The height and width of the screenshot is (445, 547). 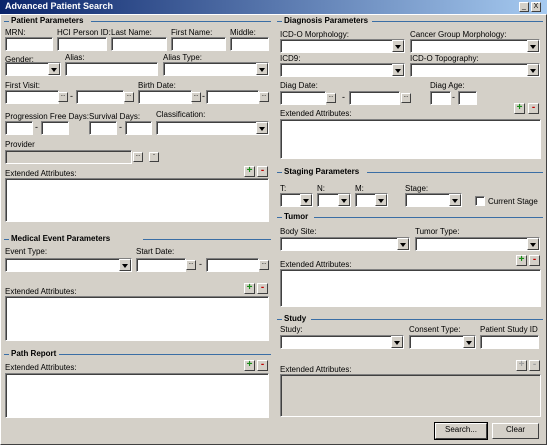 What do you see at coordinates (82, 44) in the screenshot?
I see `hci-person-id-input` at bounding box center [82, 44].